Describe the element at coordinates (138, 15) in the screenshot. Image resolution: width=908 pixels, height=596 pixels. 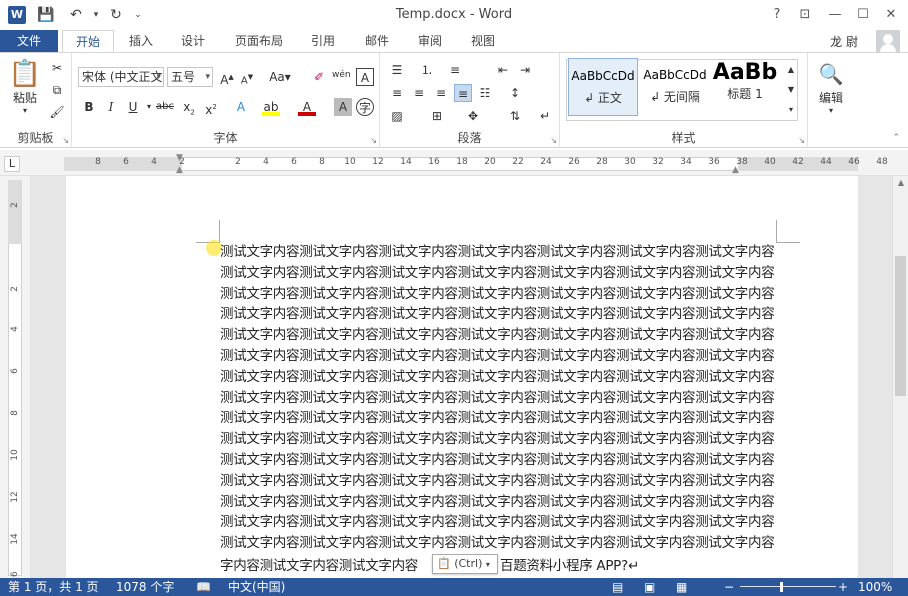
I see `customize-qat-icon: ⌄` at that location.